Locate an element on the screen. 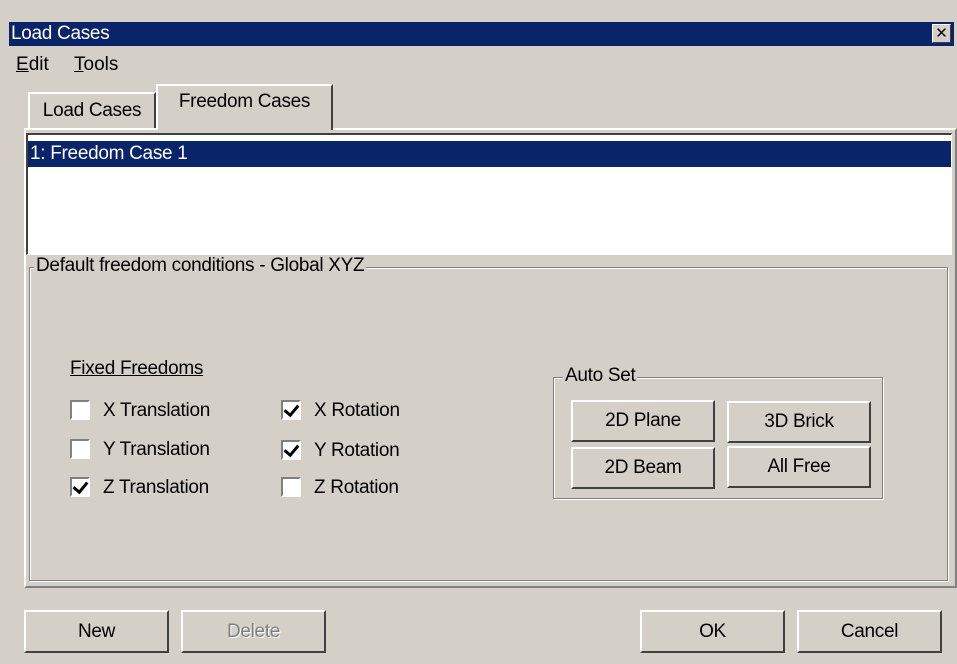 Image resolution: width=957 pixels, height=664 pixels. list-item: 1: Freedom Case 1 is located at coordinates (489, 154).